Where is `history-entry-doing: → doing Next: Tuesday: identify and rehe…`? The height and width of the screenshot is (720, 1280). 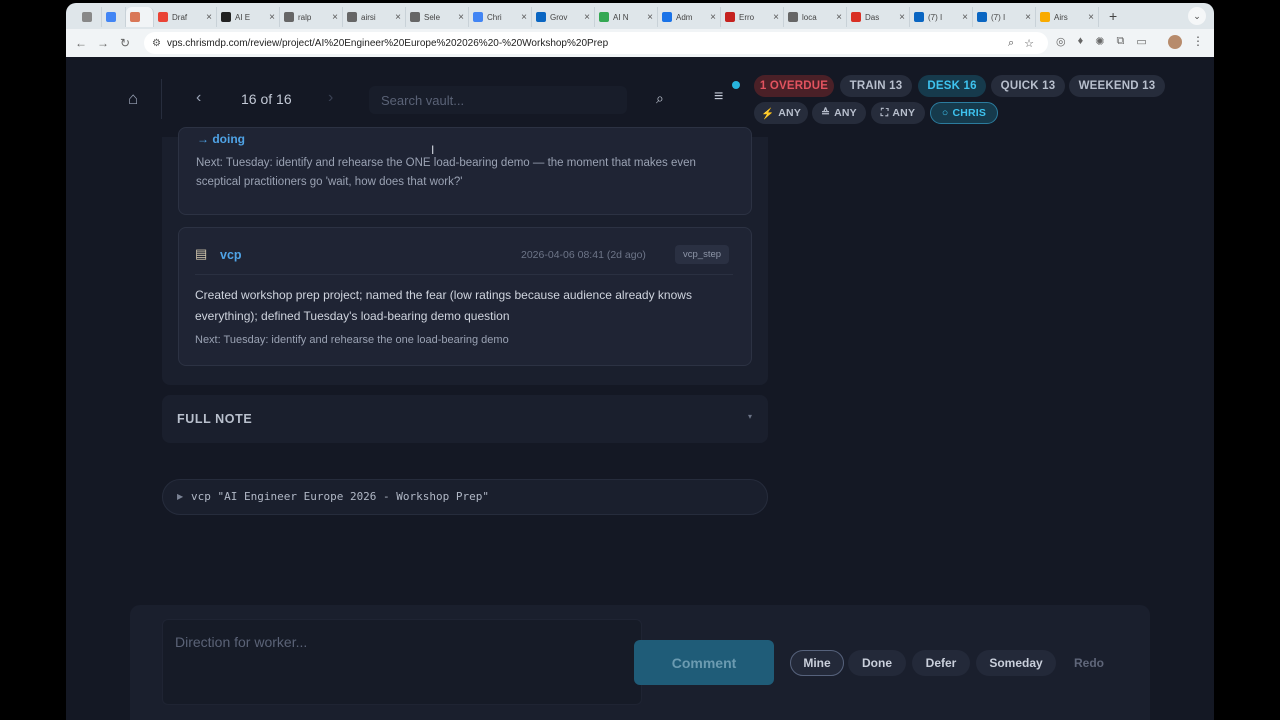
history-entry-doing: → doing Next: Tuesday: identify and rehe… is located at coordinates (465, 171).